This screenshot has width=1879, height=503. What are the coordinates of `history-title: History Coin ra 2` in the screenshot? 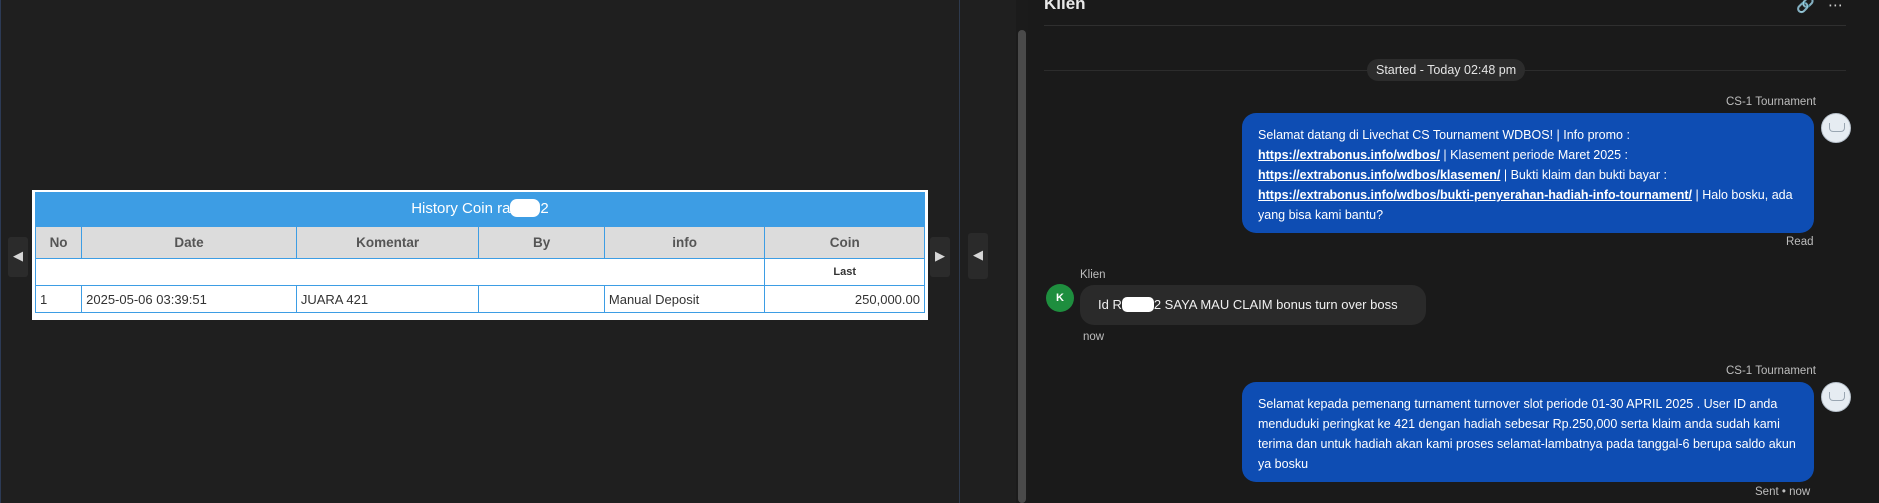 It's located at (480, 209).